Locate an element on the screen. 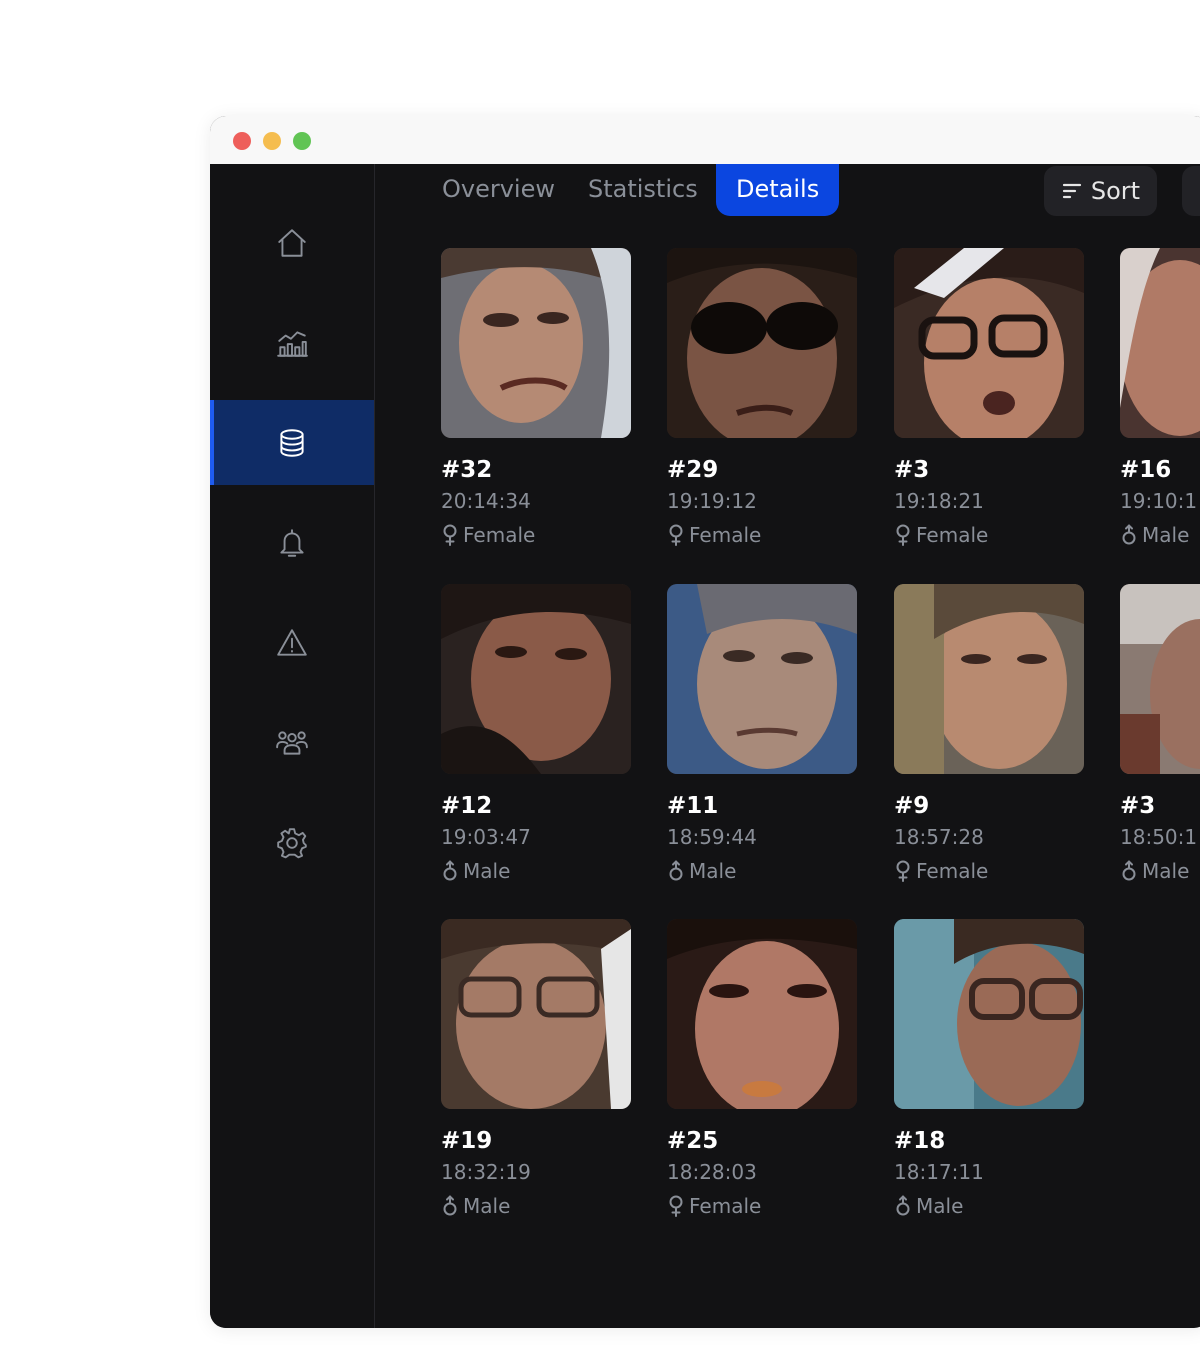 The width and height of the screenshot is (1200, 1364). bell-icon is located at coordinates (292, 542).